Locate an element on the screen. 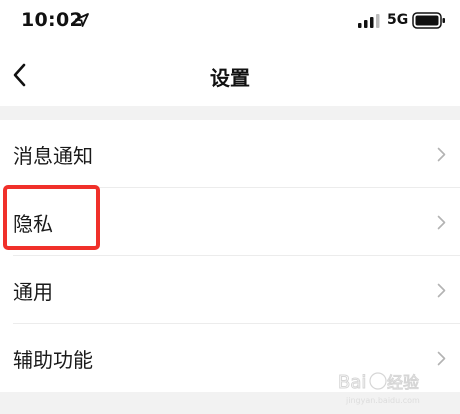 This screenshot has height=414, width=460. settings-item-label: 辅助功能 is located at coordinates (53, 360).